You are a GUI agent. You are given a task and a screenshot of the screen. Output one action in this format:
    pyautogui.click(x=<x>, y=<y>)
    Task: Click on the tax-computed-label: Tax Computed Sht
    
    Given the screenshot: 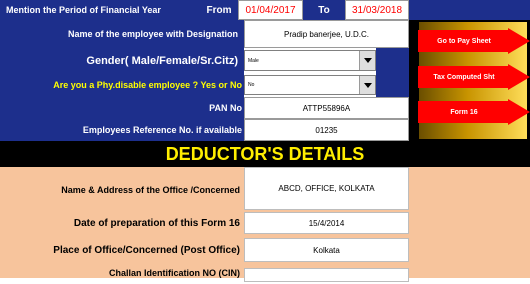 What is the action you would take?
    pyautogui.click(x=464, y=77)
    